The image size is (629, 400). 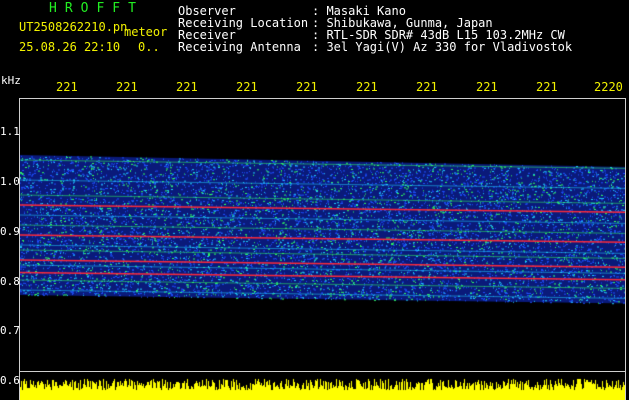 I want to click on y-tick-label: 0.6, so click(x=10, y=380).